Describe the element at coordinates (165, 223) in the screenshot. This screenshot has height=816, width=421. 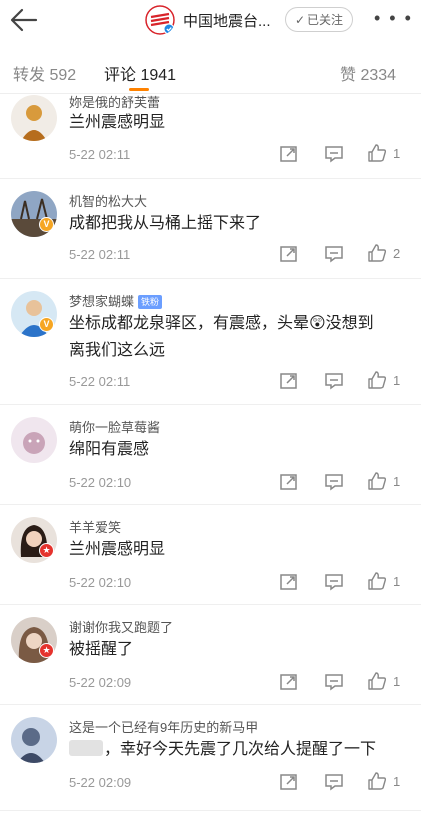
I see `comment-text: 成都把我从马桶上摇下来了` at that location.